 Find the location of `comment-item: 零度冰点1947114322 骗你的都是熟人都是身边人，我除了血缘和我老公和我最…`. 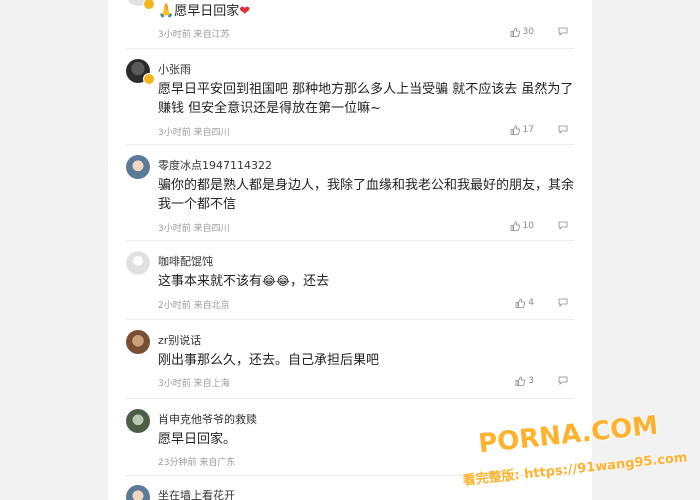

comment-item: 零度冰点1947114322 骗你的都是熟人都是身边人，我除了血缘和我老公和我最… is located at coordinates (350, 193).